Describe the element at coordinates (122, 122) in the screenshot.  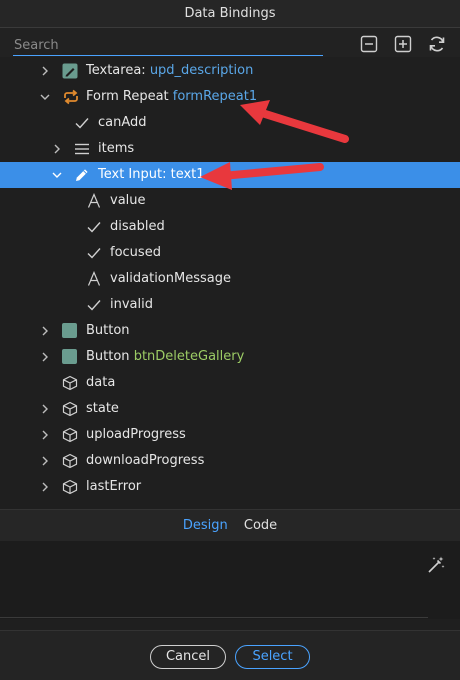
I see `tree-item-label: canAdd` at that location.